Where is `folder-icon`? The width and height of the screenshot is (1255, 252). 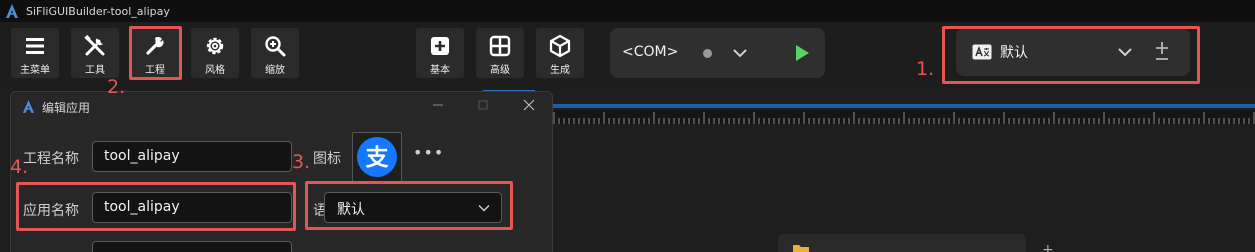 folder-icon is located at coordinates (801, 248).